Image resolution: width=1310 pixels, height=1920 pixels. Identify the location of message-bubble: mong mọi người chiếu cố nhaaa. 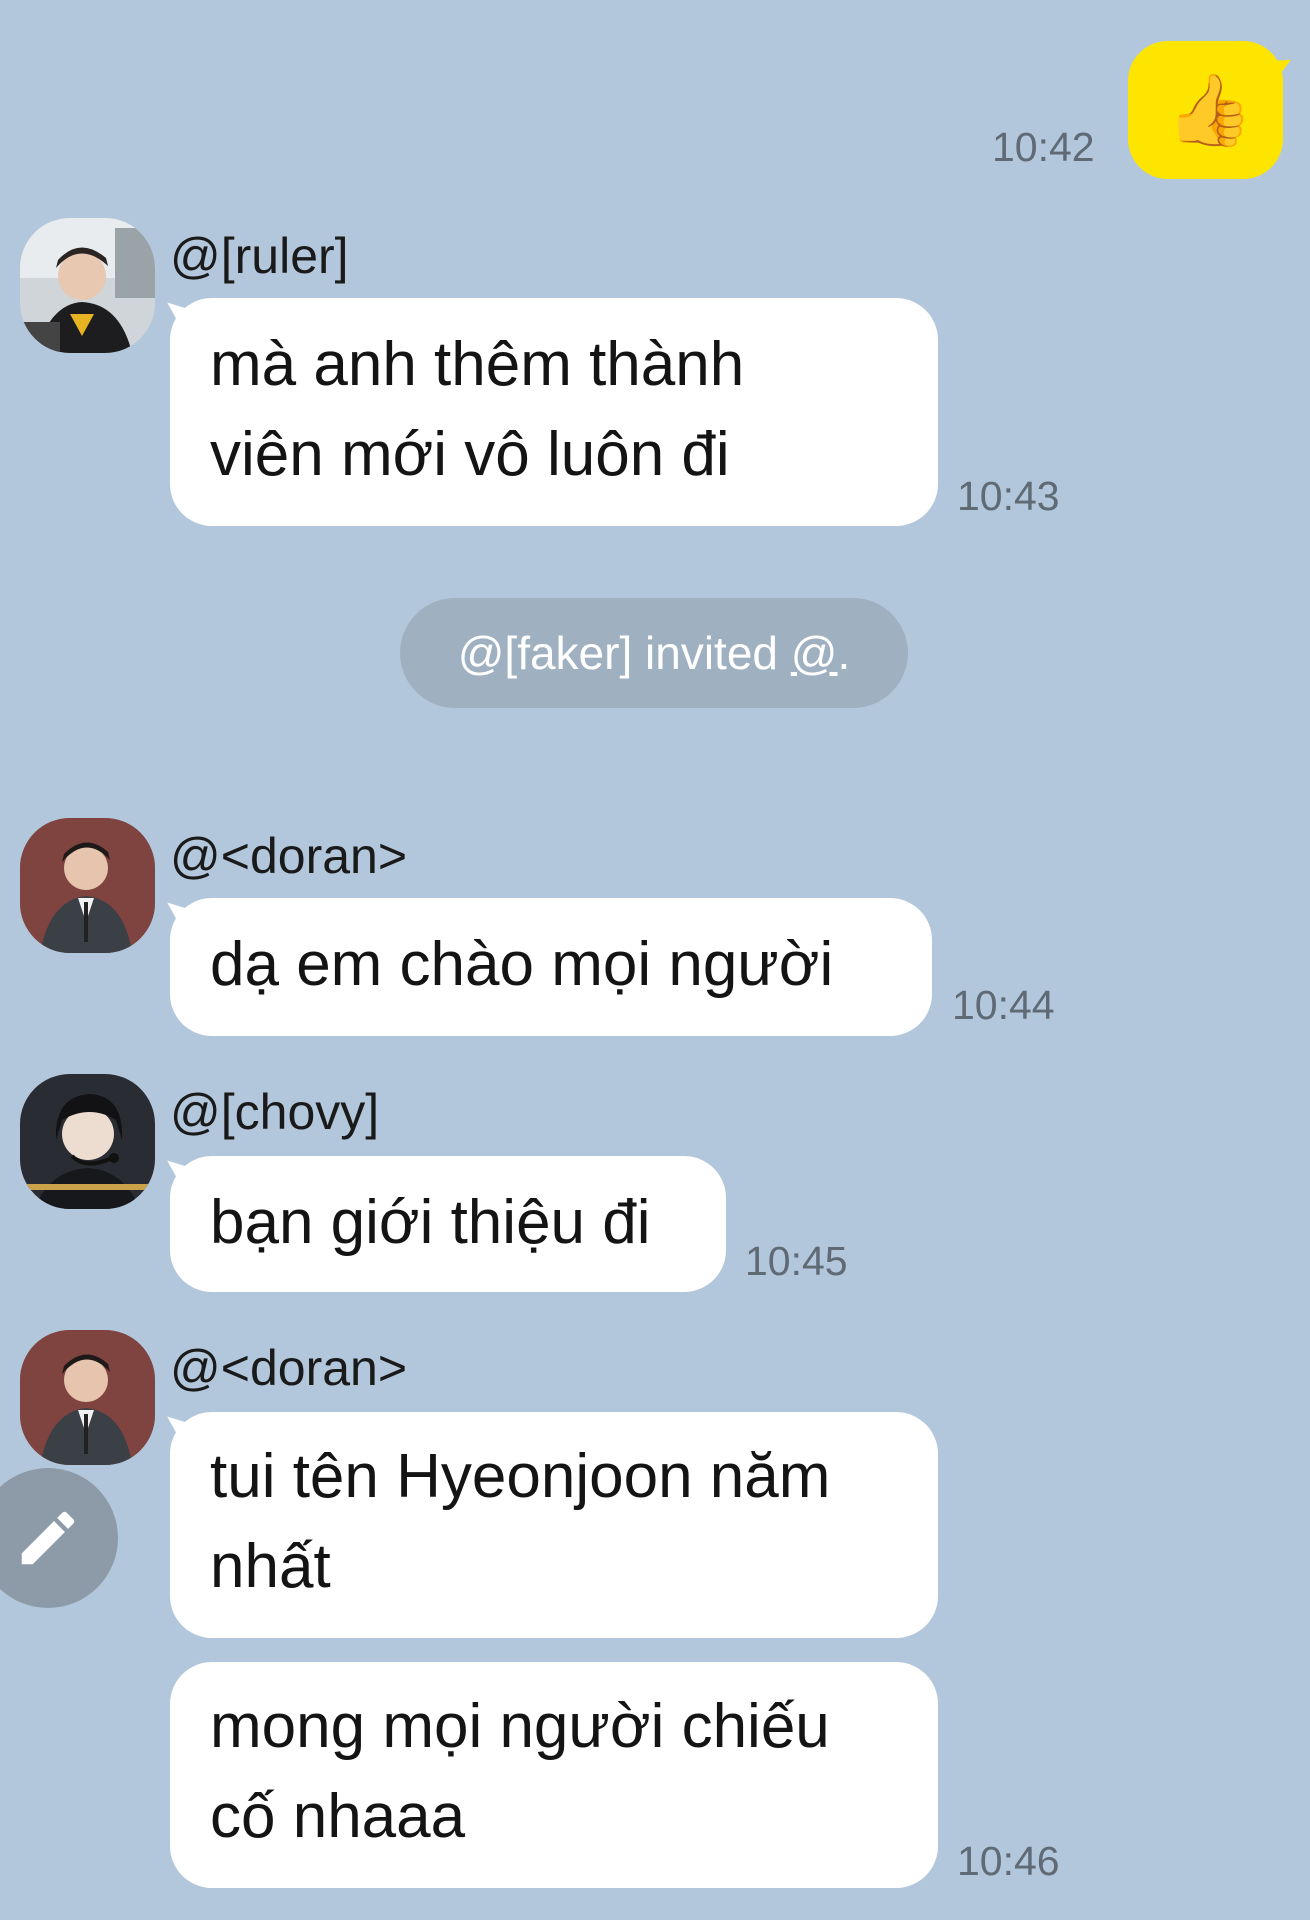
(554, 1775).